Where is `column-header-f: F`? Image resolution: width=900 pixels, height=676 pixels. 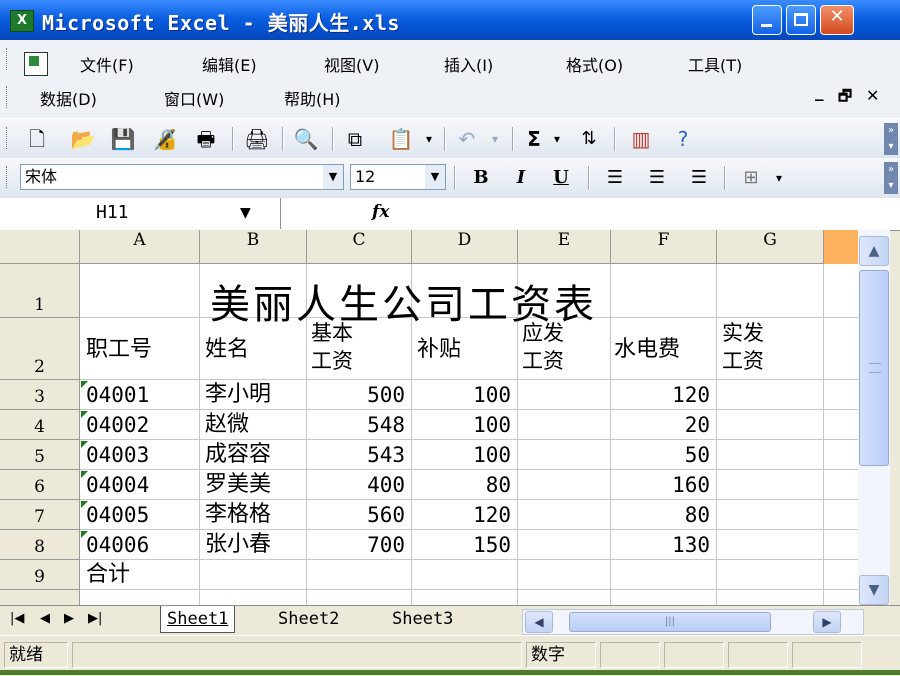
column-header-f: F is located at coordinates (664, 247).